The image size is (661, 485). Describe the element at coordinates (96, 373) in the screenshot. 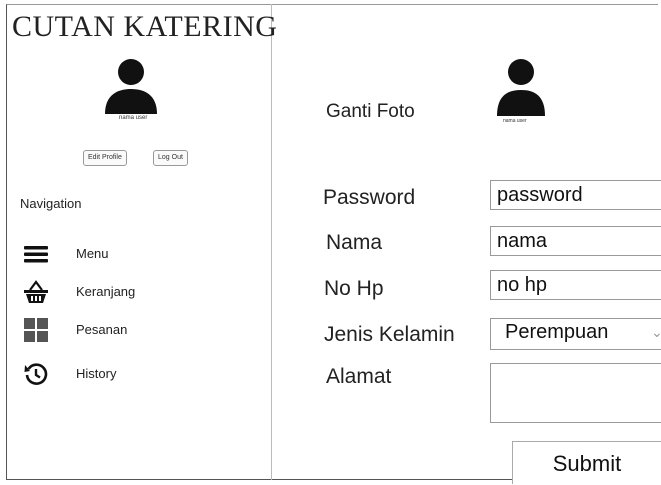

I see `sidebar-item-label: History` at that location.